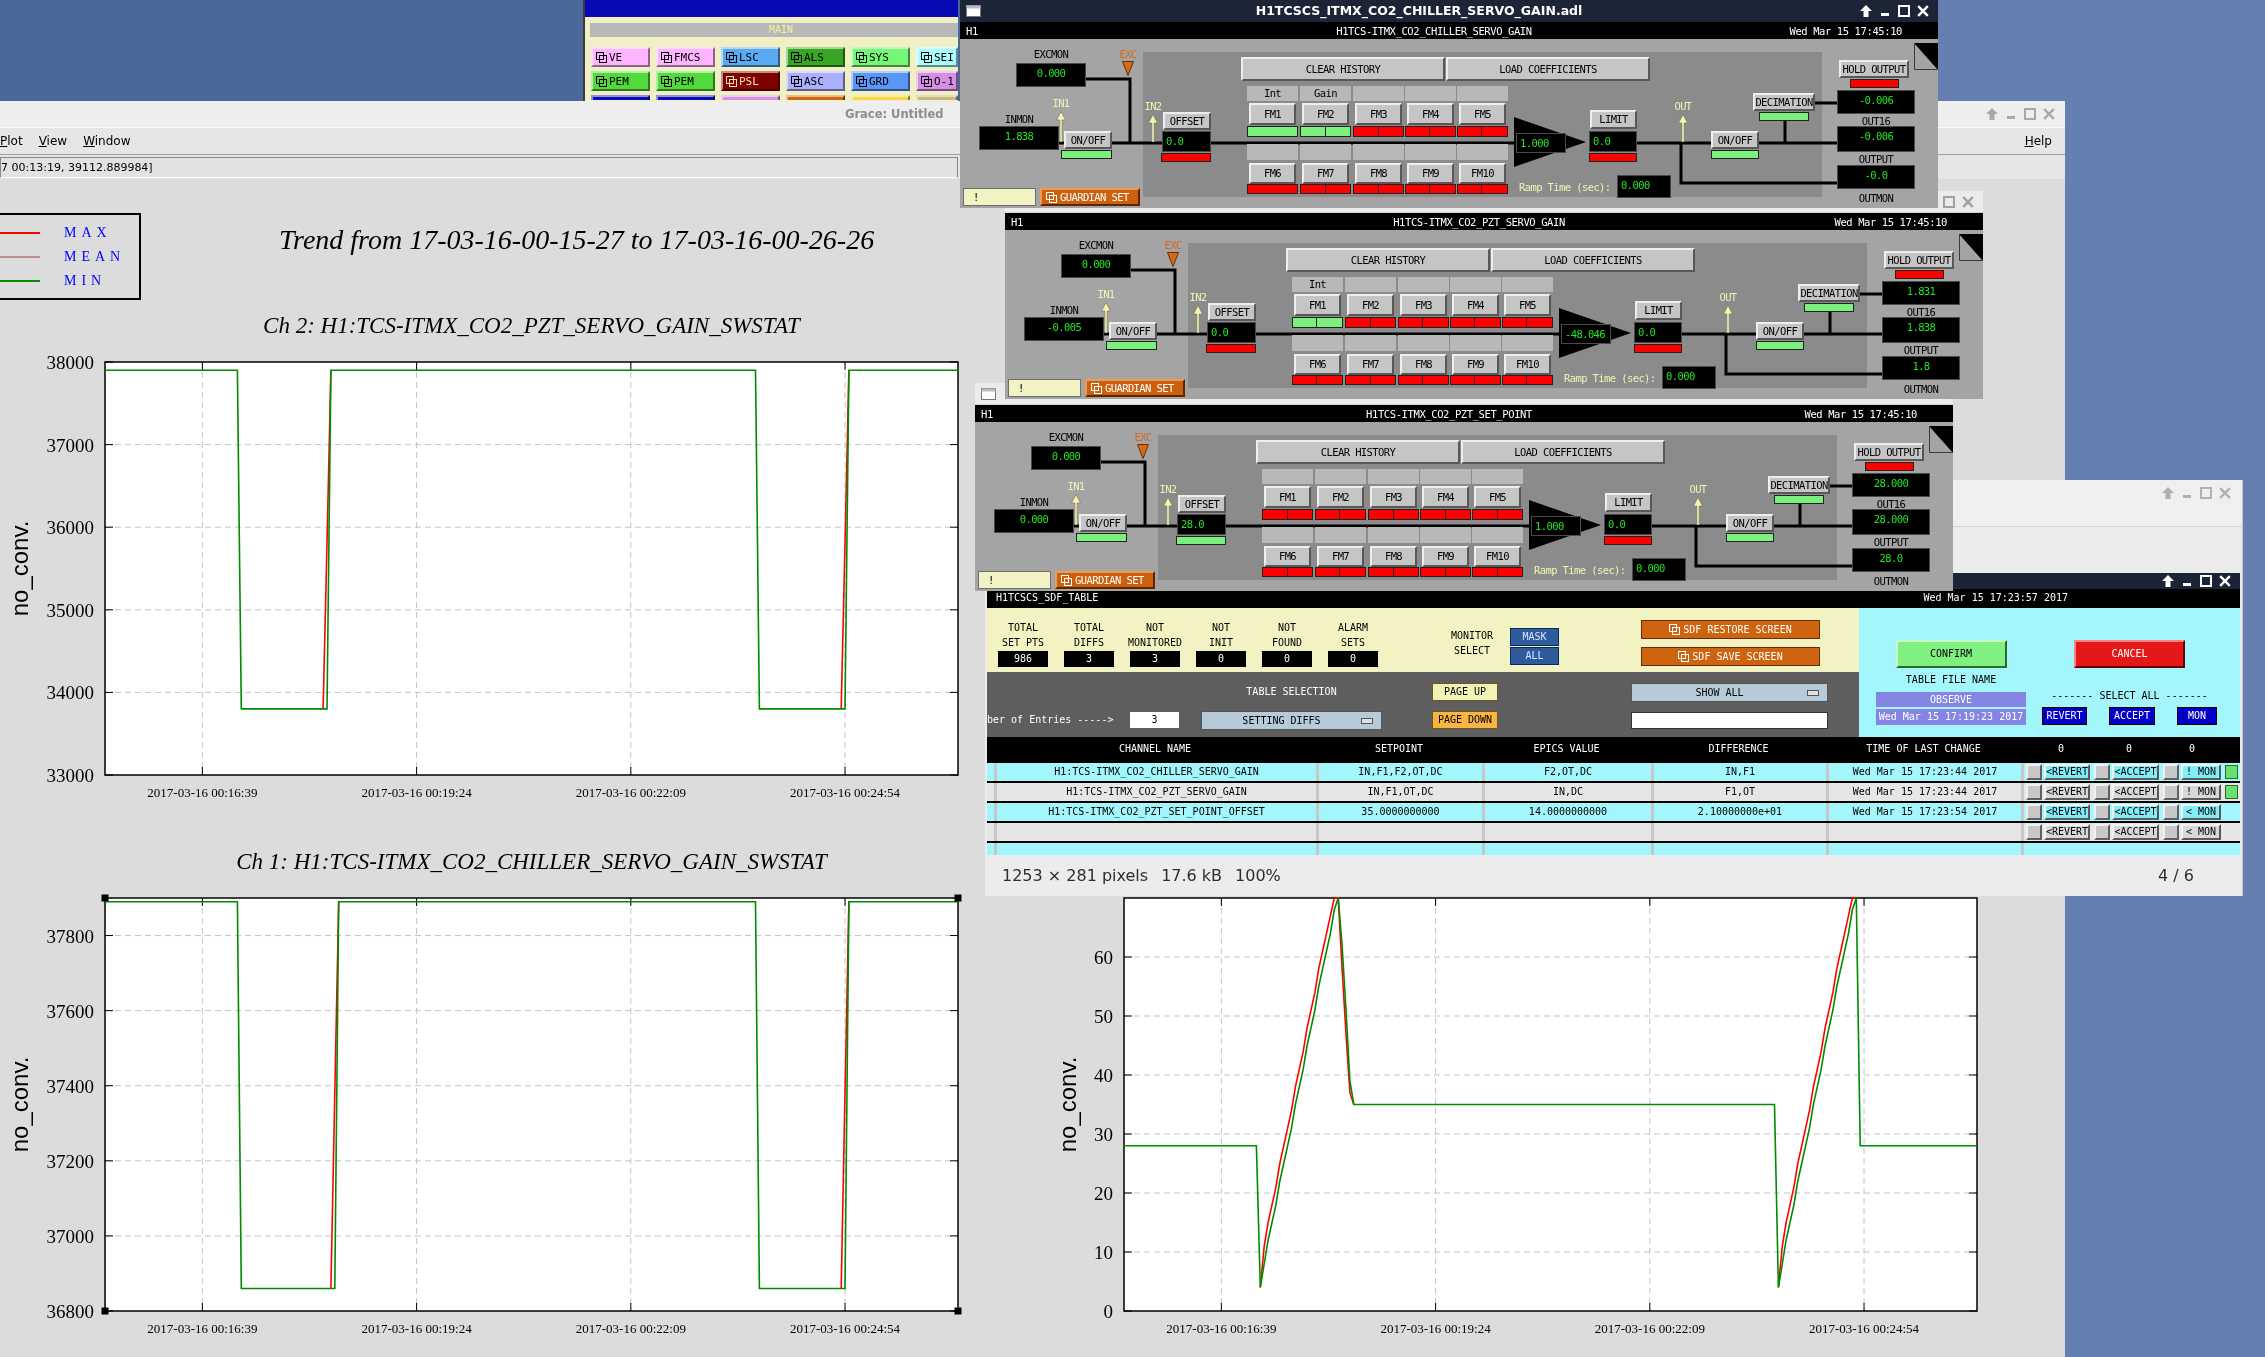 This screenshot has height=1357, width=2265. I want to click on menu-button: LSC, so click(750, 57).